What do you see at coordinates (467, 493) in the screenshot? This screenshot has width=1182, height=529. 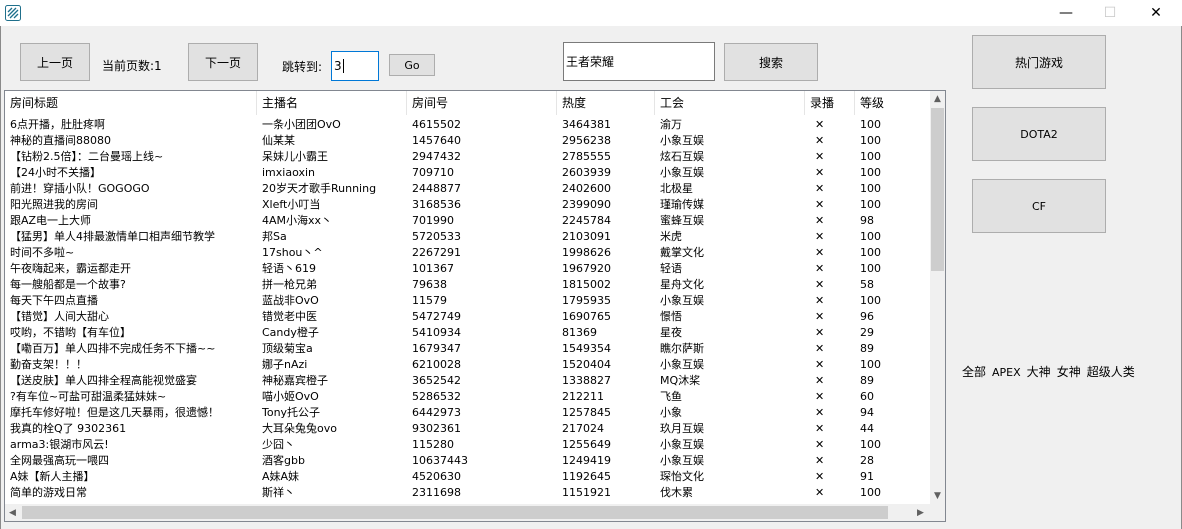 I see `table-row: 简单的游戏日常 斯祥丶 2311698 1151921 伐木累 ✕ 100` at bounding box center [467, 493].